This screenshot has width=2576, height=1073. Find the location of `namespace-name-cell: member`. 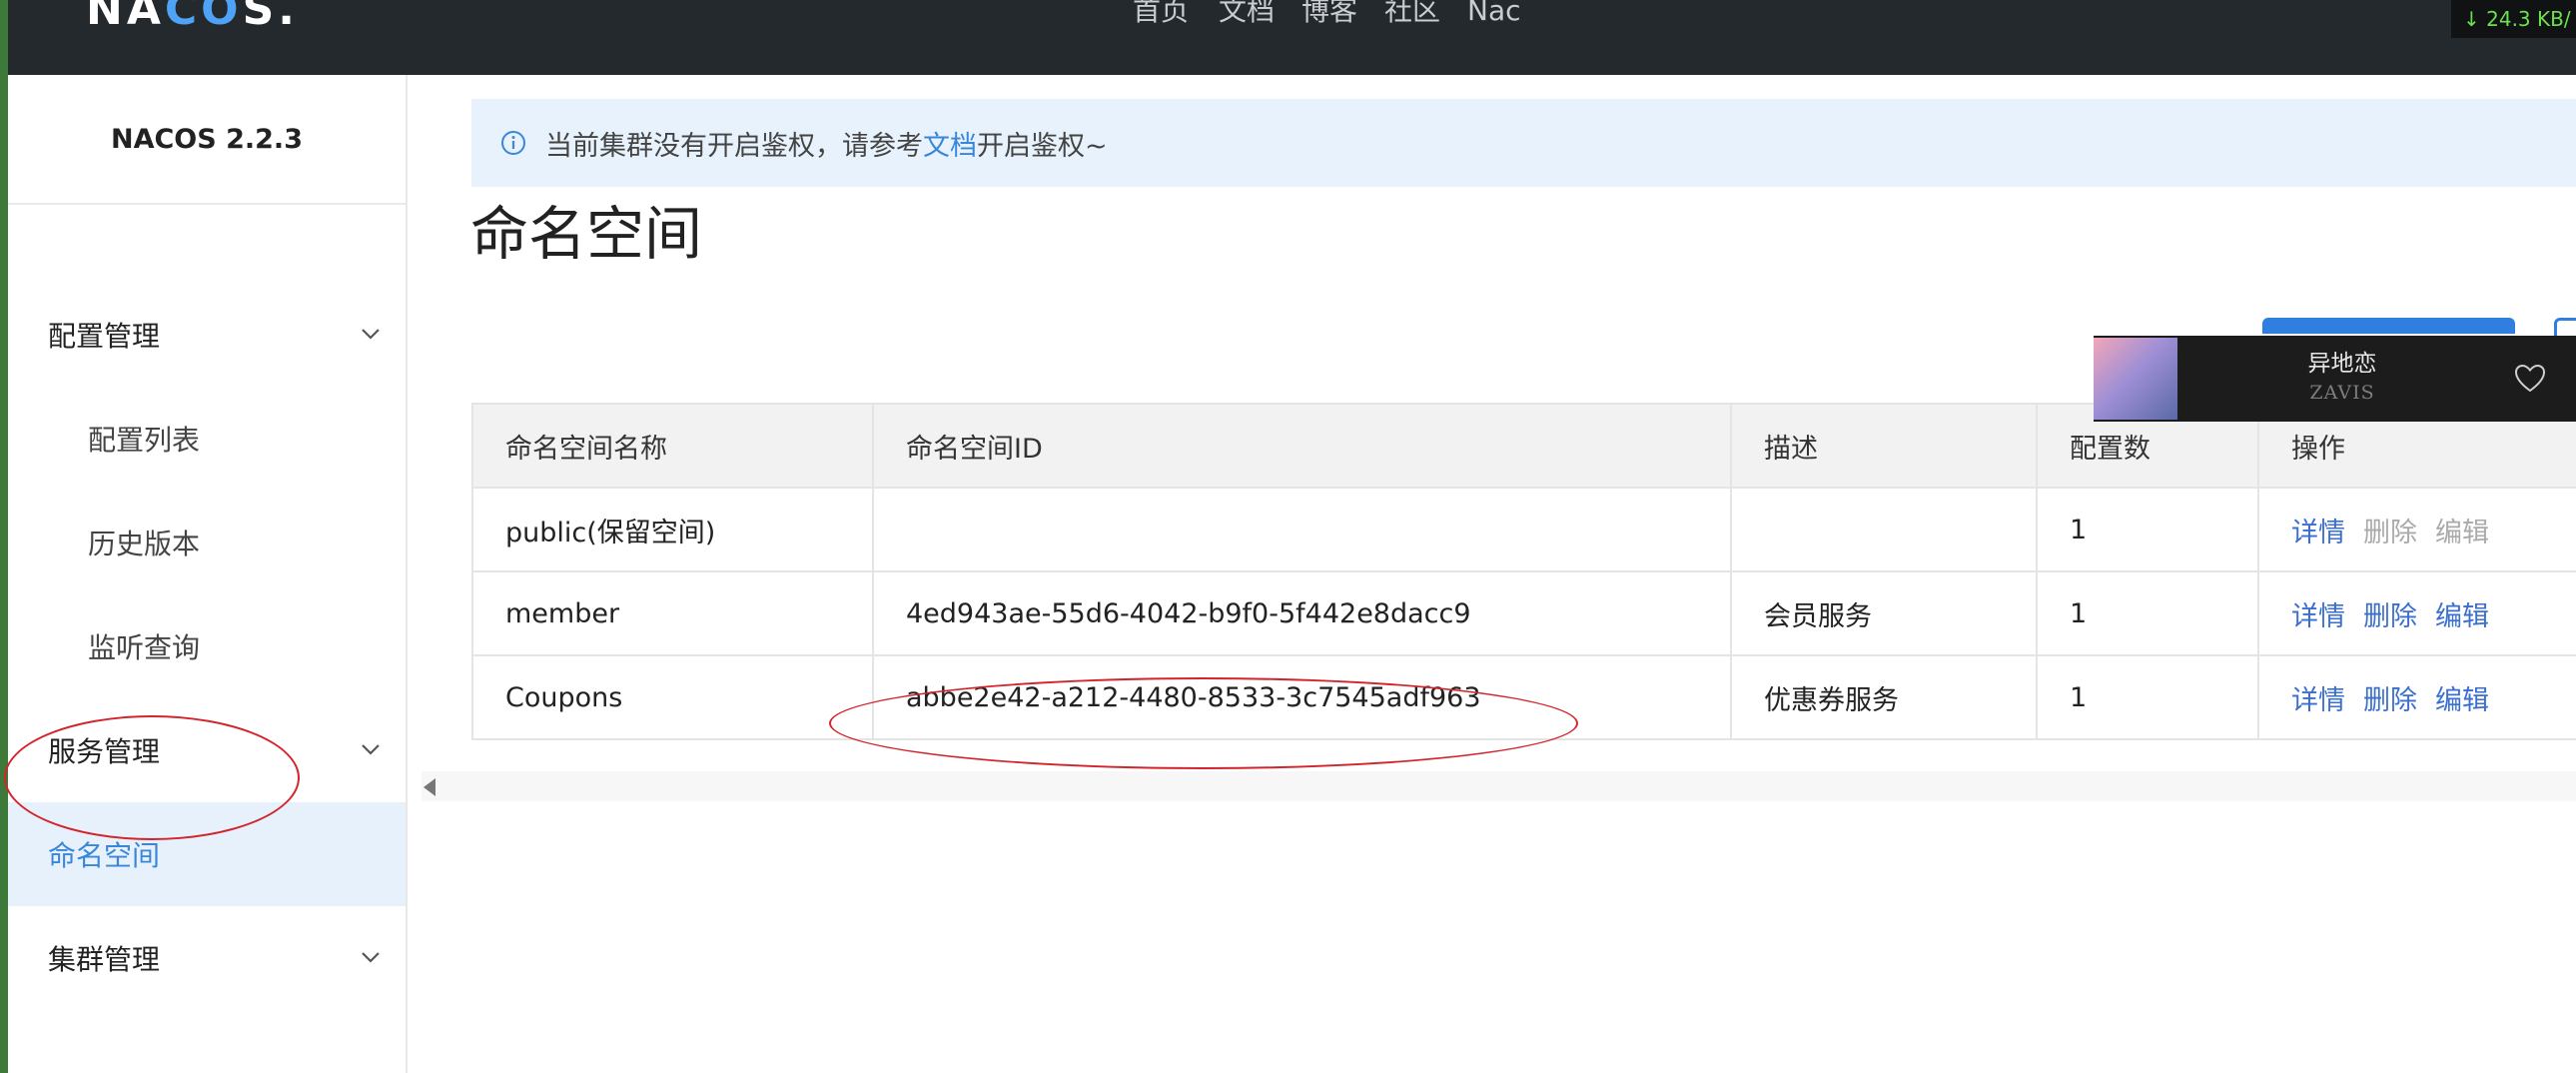

namespace-name-cell: member is located at coordinates (673, 613).